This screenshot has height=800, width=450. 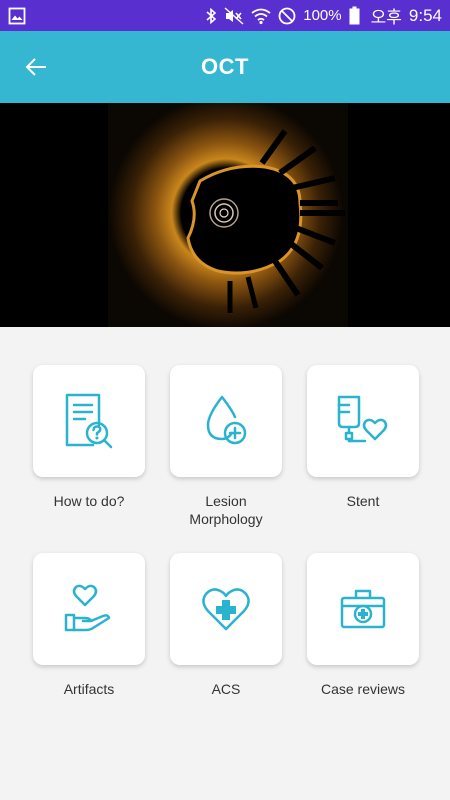 What do you see at coordinates (386, 17) in the screenshot?
I see `clock-ampm: 오후` at bounding box center [386, 17].